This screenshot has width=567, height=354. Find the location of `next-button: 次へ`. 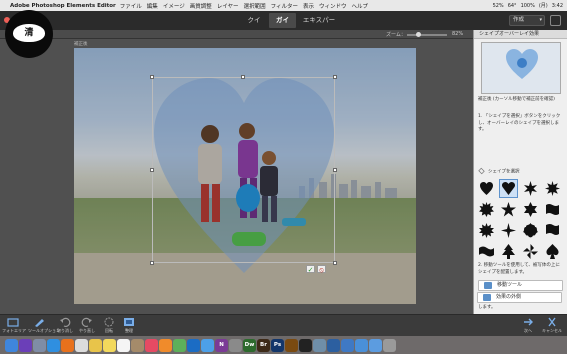

next-button: 次へ is located at coordinates (528, 325).